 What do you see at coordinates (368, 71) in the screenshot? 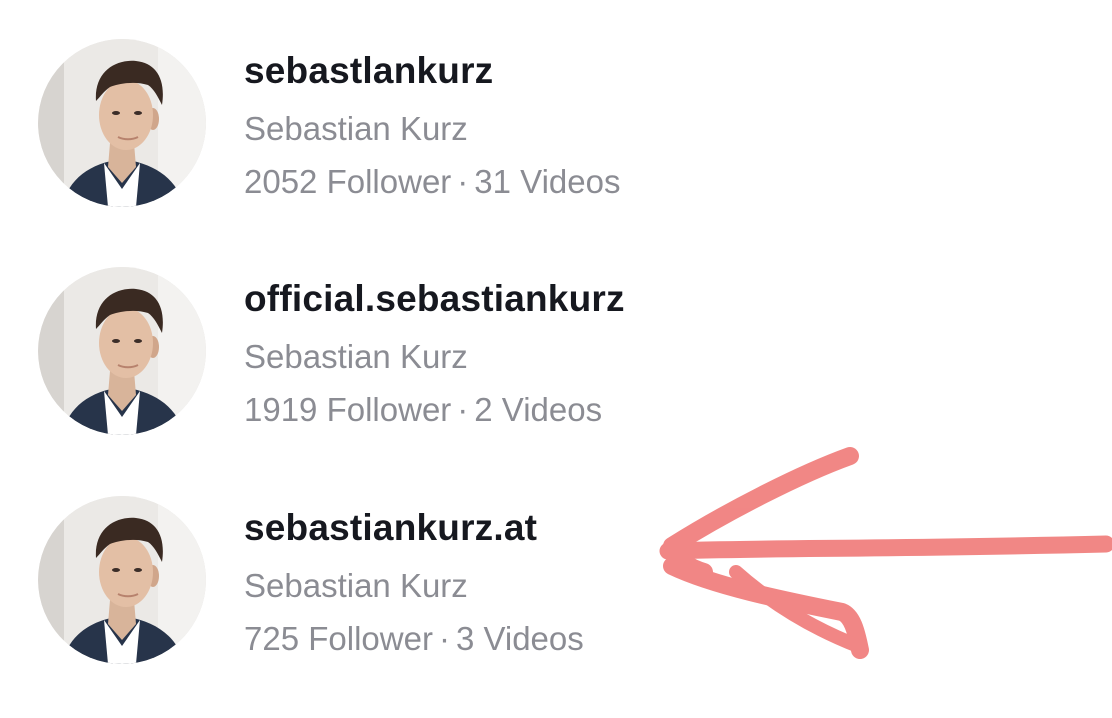
I see `username-handle: sebastlankurz` at bounding box center [368, 71].